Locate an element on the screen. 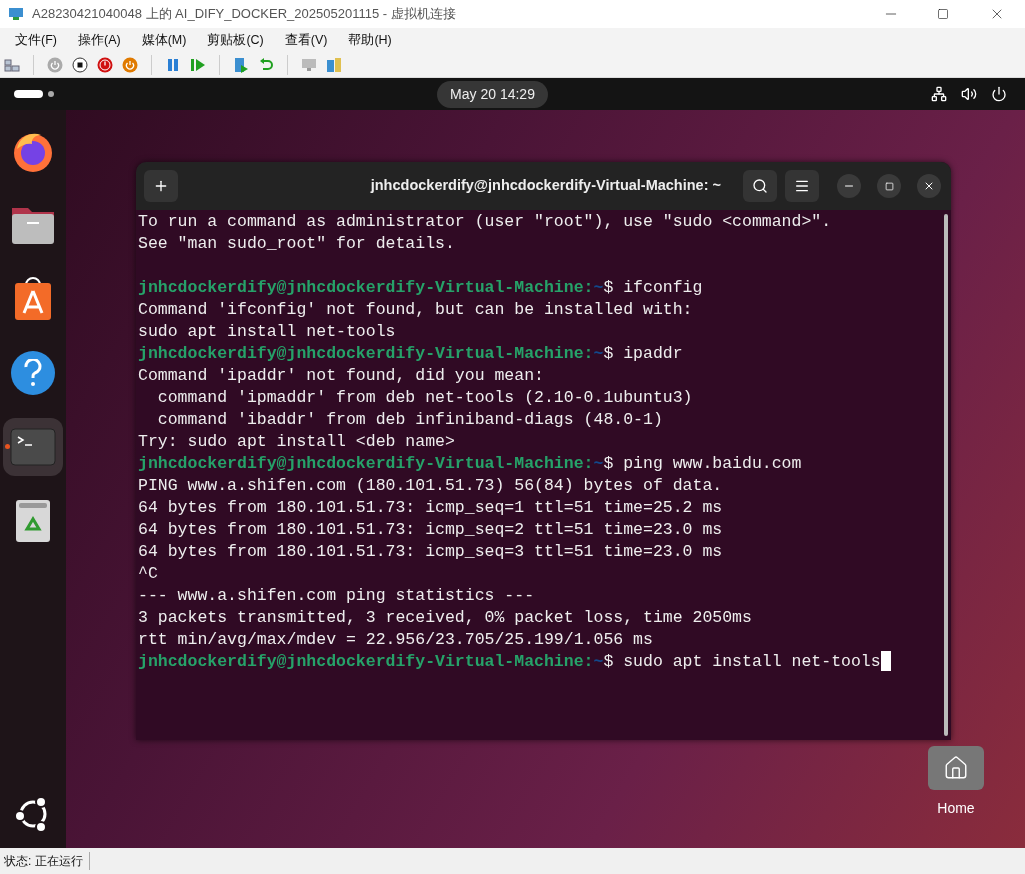 The height and width of the screenshot is (874, 1025). terminal-output-line: command 'ipmaddr' from deb net-tools (2.10-0.1ubuntu3) is located at coordinates (425, 398).